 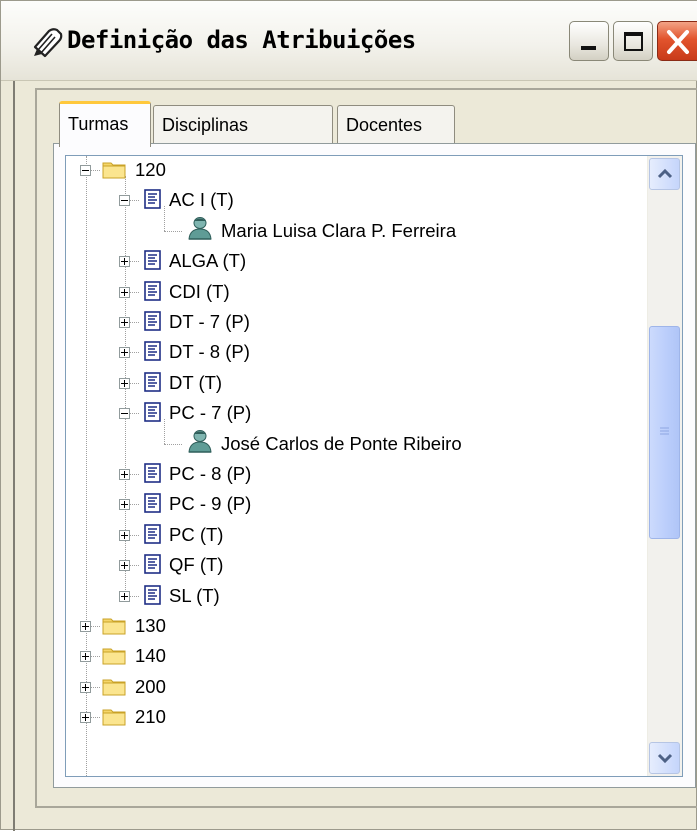 I want to click on tree-person-node: Maria Luisa Clara P. Ferreira, so click(x=341, y=231).